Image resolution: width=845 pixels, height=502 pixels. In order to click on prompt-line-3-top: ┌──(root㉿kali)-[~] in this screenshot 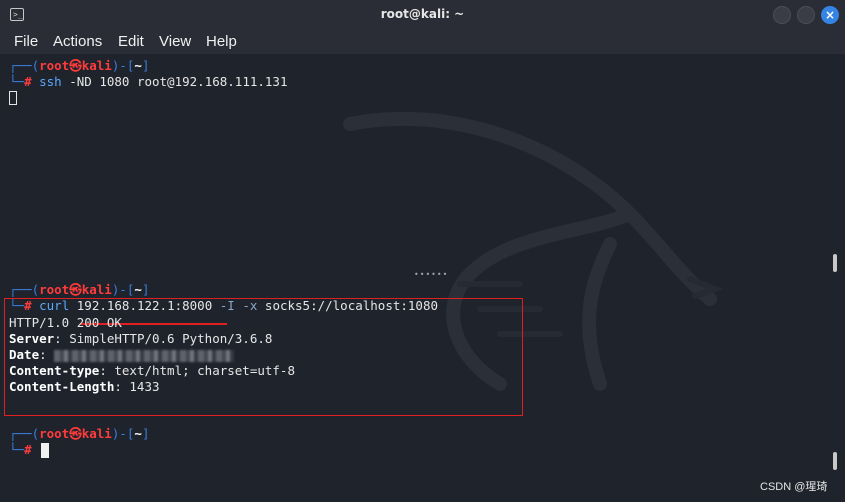, I will do `click(79, 434)`.